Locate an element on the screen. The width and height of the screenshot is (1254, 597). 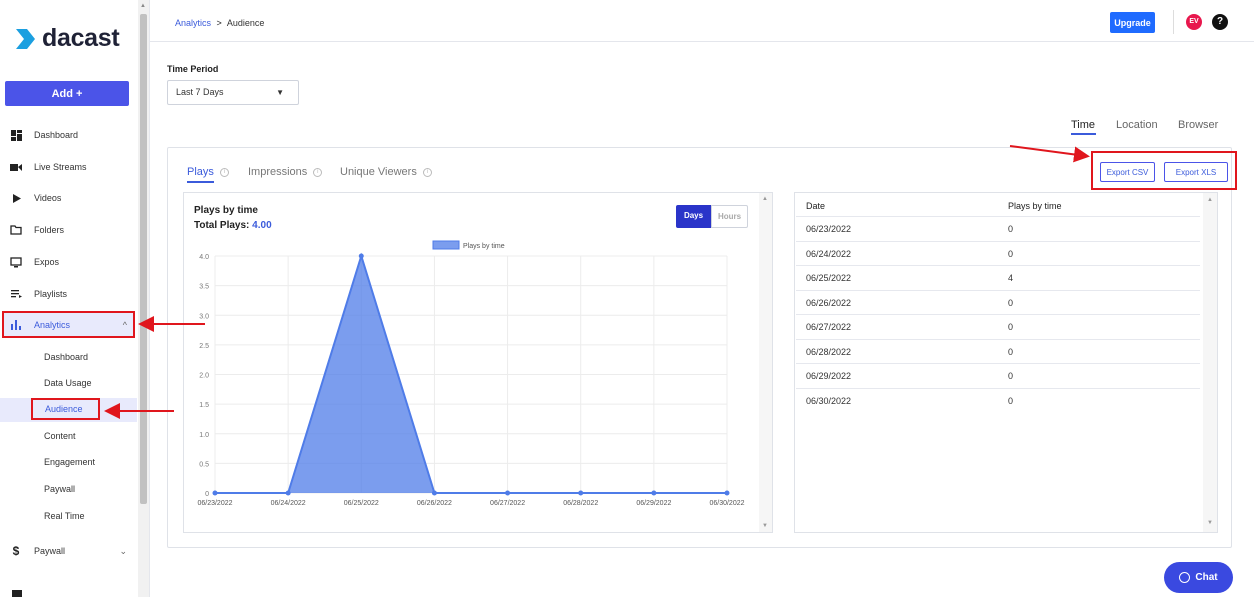
subnav-paywall: Paywall is located at coordinates (59, 489).